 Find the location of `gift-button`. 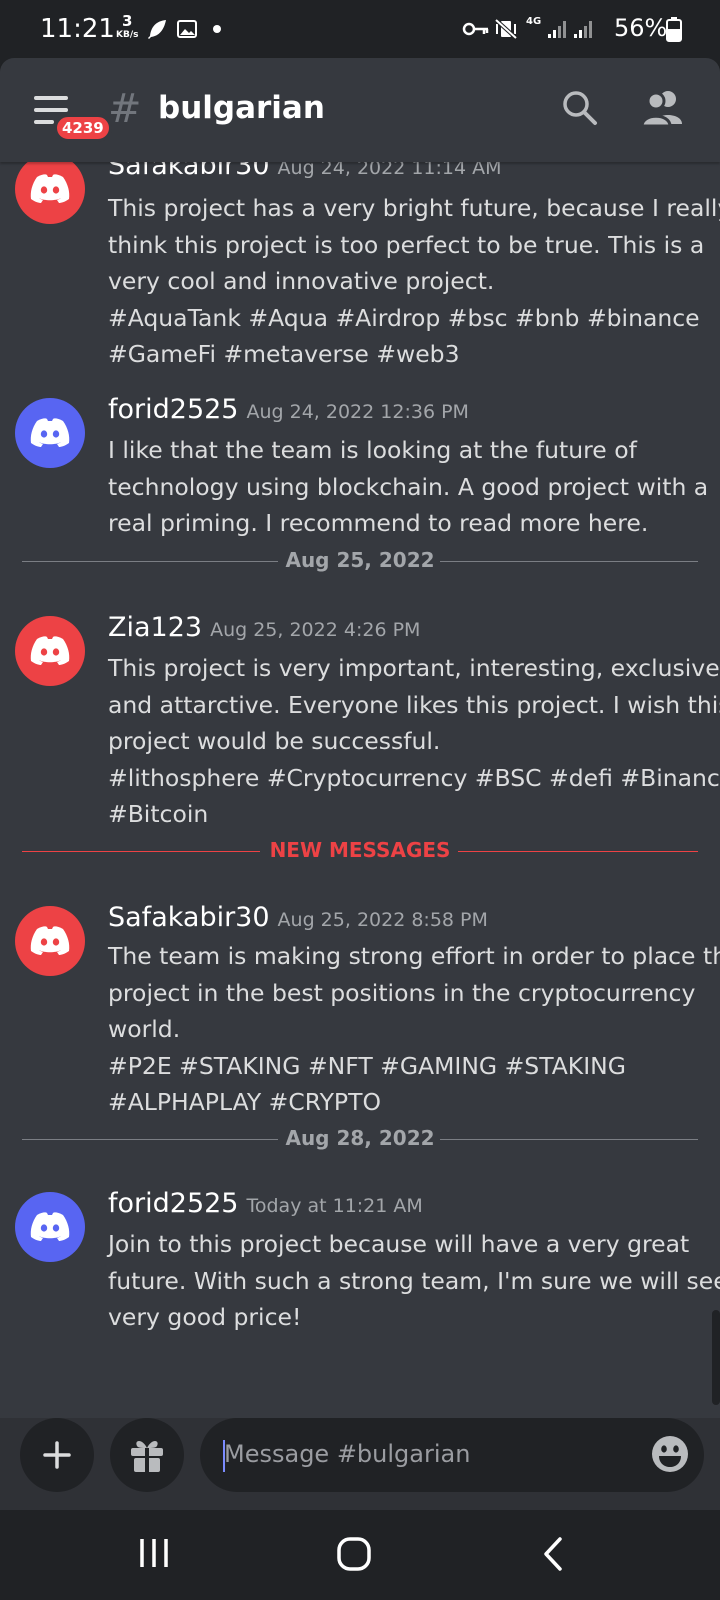

gift-button is located at coordinates (147, 1455).